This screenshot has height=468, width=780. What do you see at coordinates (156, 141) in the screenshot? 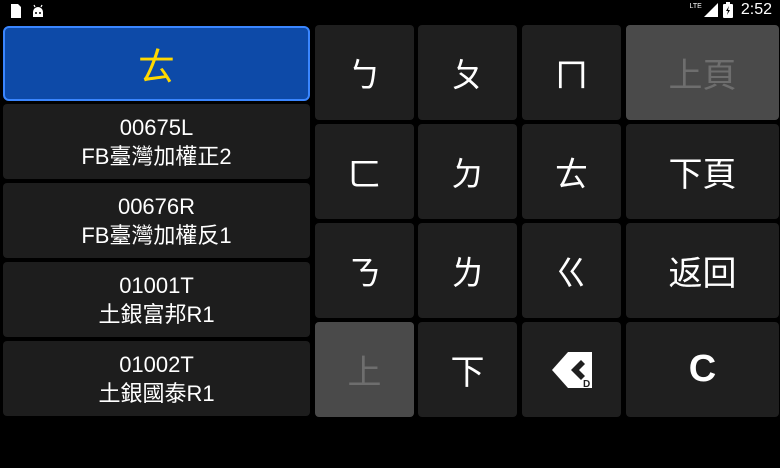
I see `list-item: 00675L FB臺灣加權正2` at bounding box center [156, 141].